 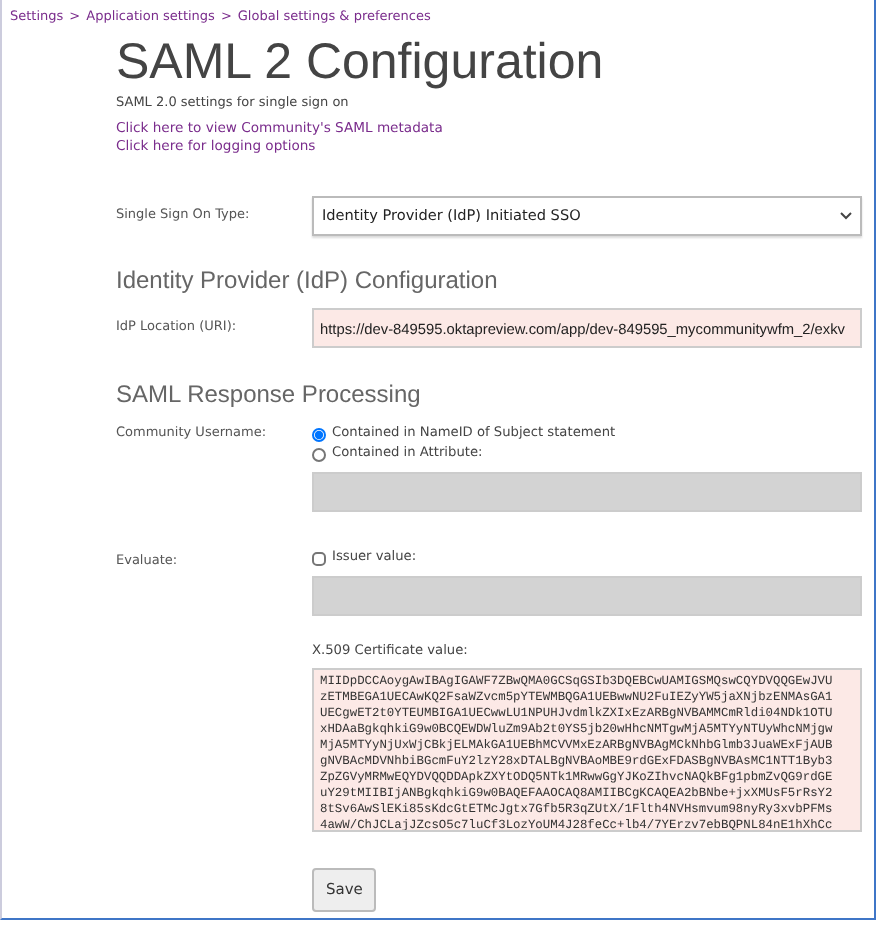 I want to click on section-heading: SAML Response Processing, so click(x=269, y=395).